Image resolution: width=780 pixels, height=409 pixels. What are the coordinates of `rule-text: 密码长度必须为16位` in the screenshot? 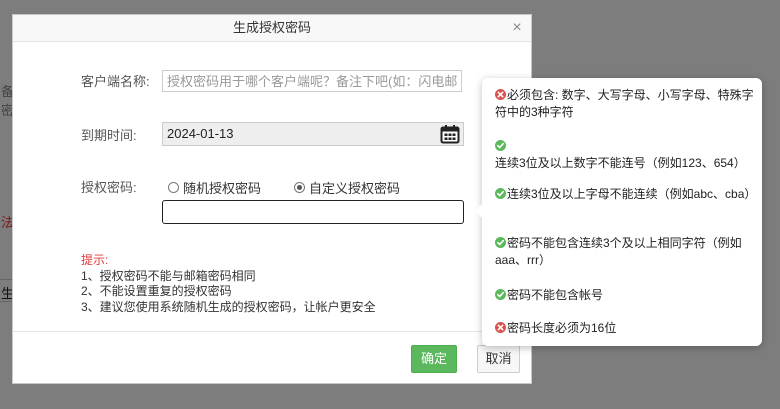 It's located at (562, 328).